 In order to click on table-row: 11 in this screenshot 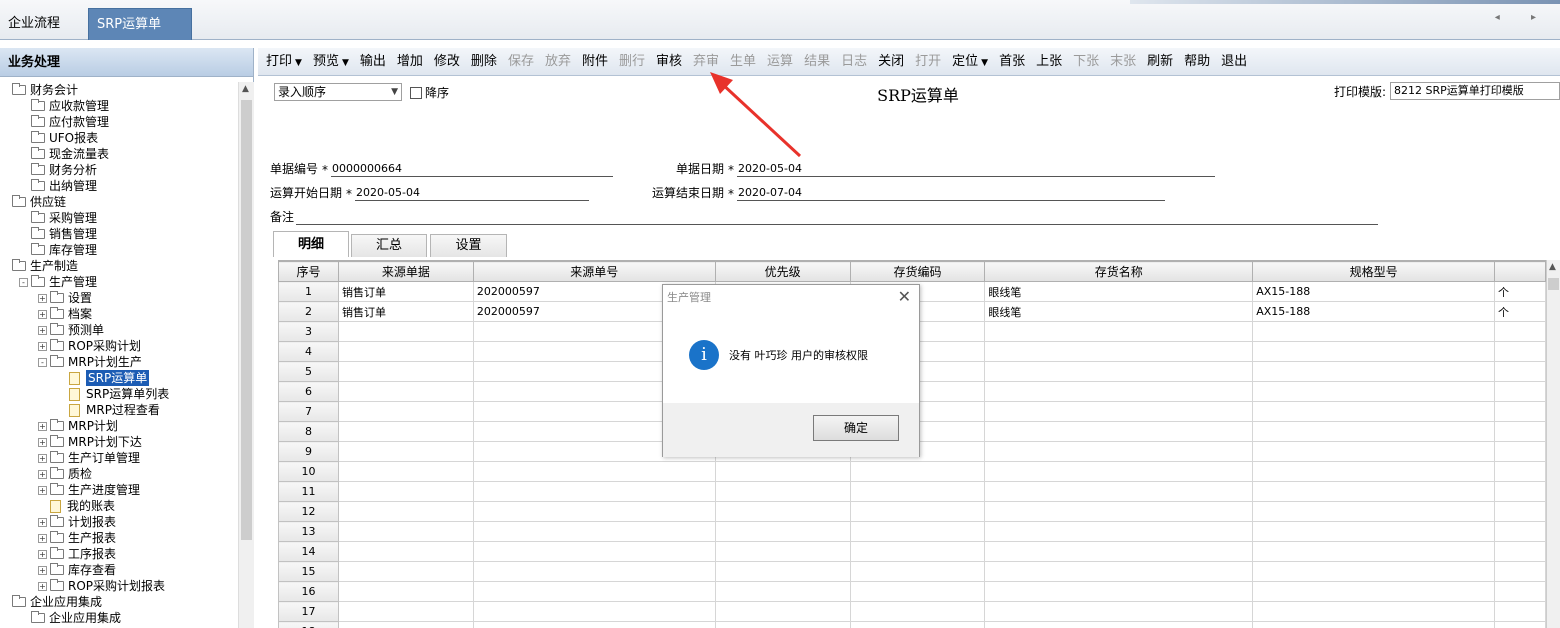, I will do `click(912, 491)`.